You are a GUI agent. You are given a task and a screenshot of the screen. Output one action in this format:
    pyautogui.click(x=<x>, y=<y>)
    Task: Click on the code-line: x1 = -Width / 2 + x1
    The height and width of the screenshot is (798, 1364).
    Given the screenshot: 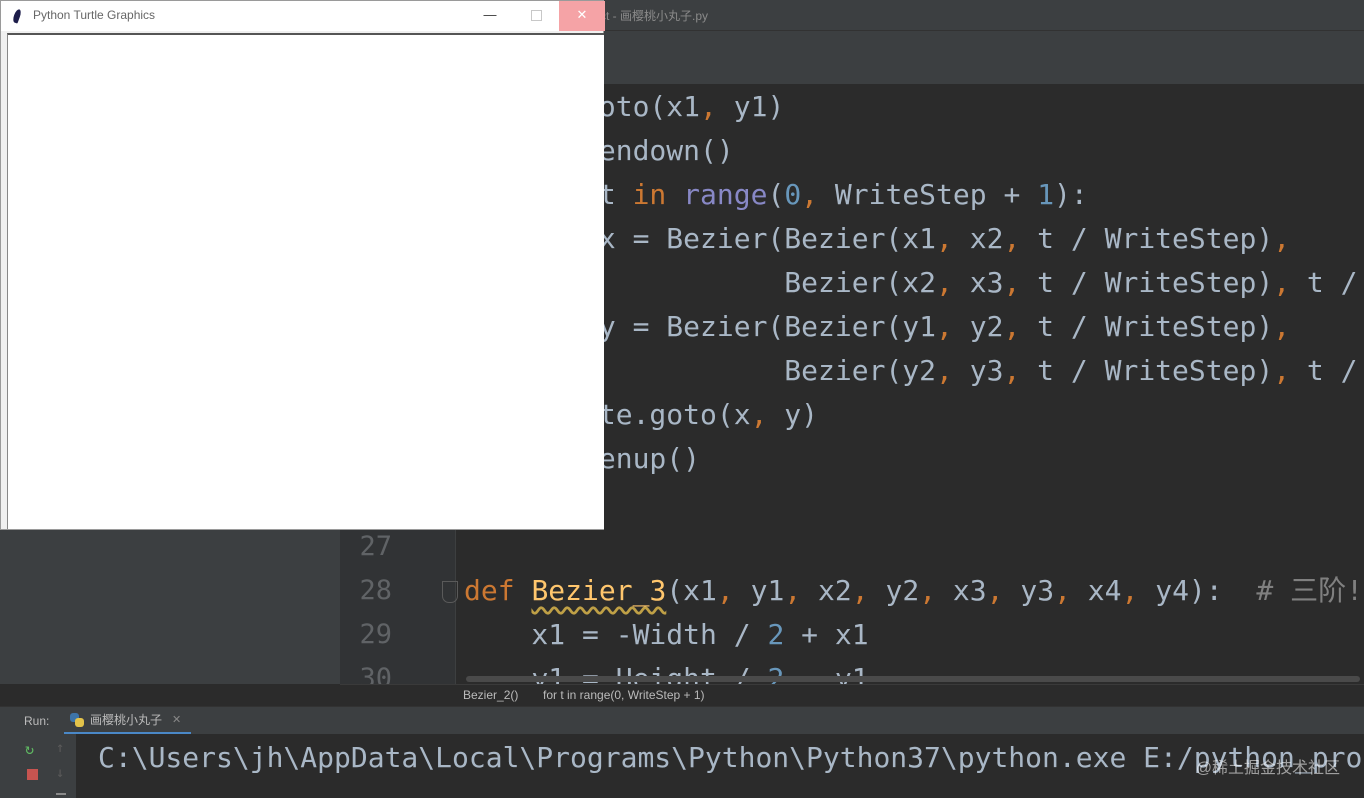 What is the action you would take?
    pyautogui.click(x=666, y=635)
    